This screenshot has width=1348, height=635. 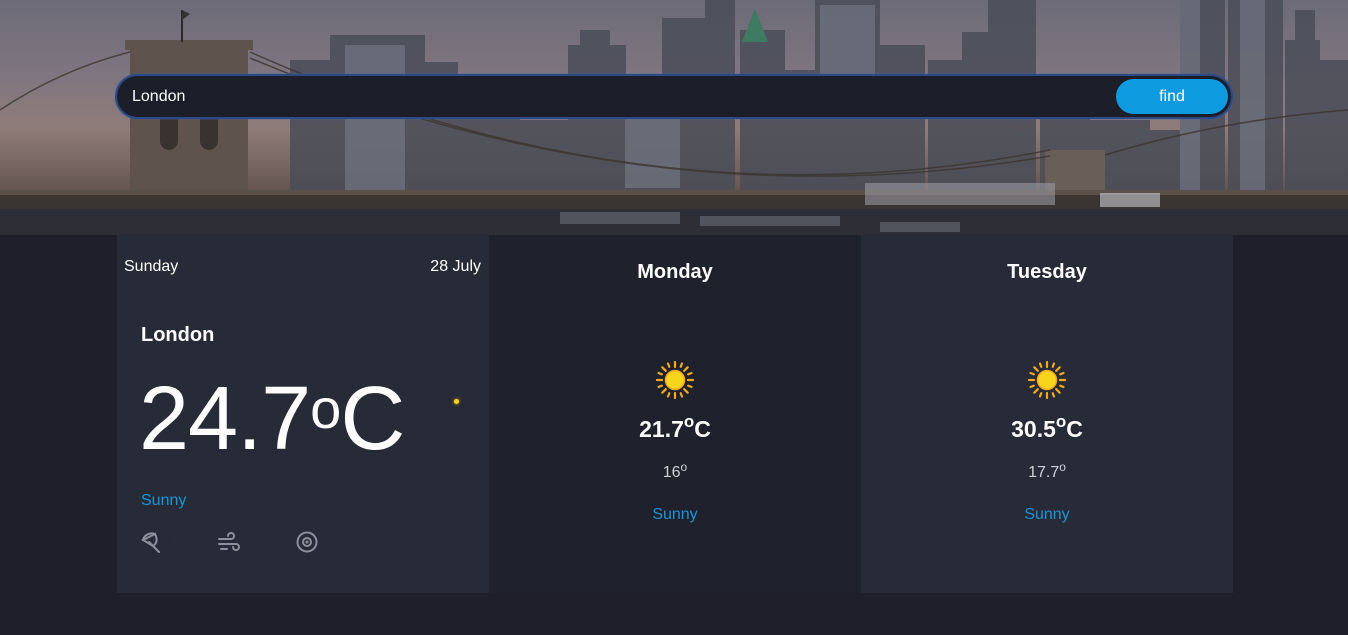 I want to click on weather-stats: 2.9% 4.7/h SSE, so click(x=254, y=542).